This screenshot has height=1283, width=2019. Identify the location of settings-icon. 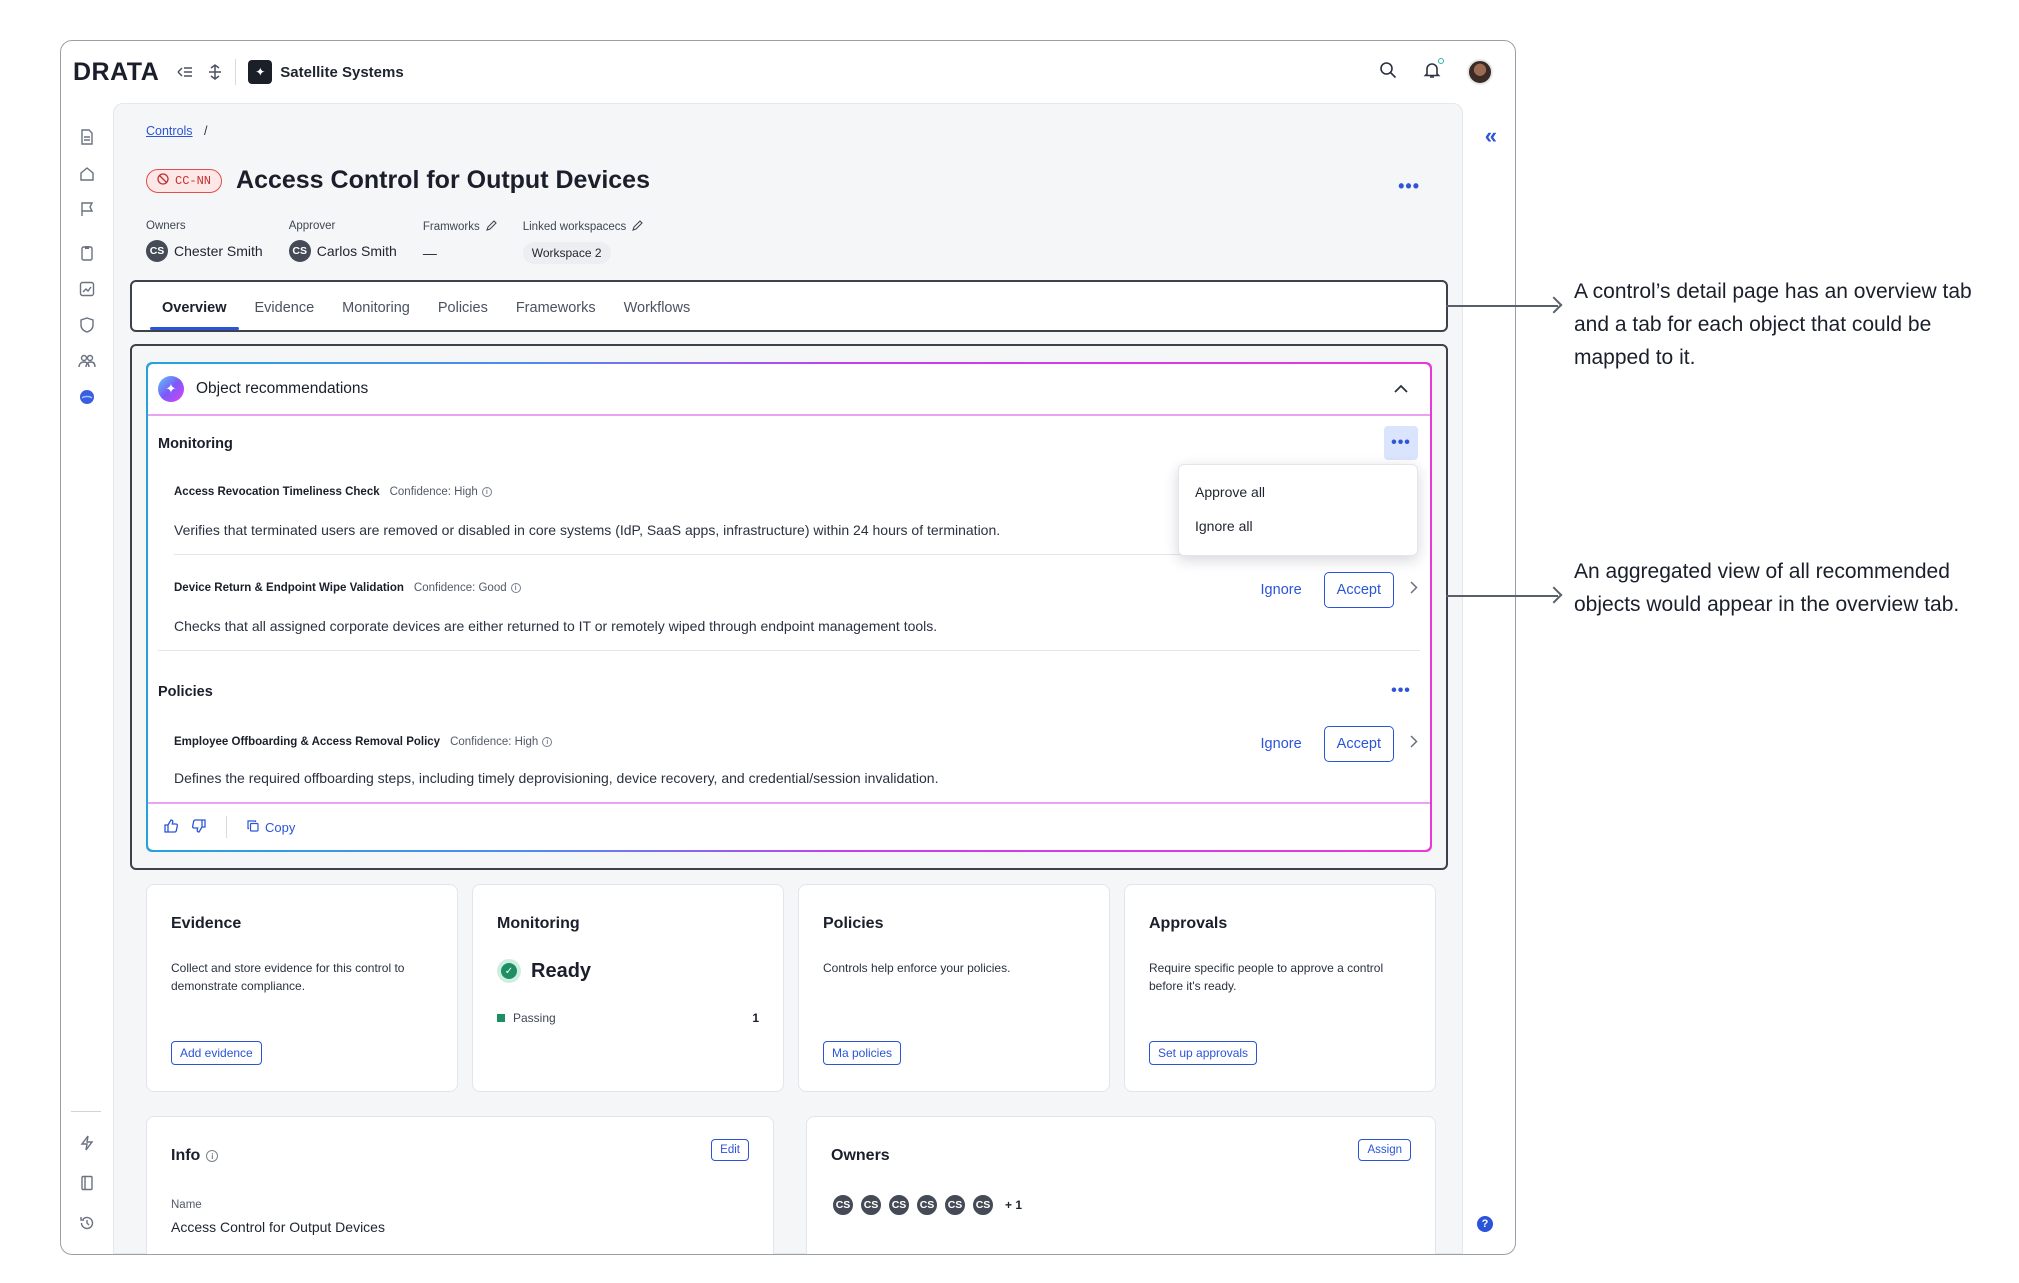
(87, 1253).